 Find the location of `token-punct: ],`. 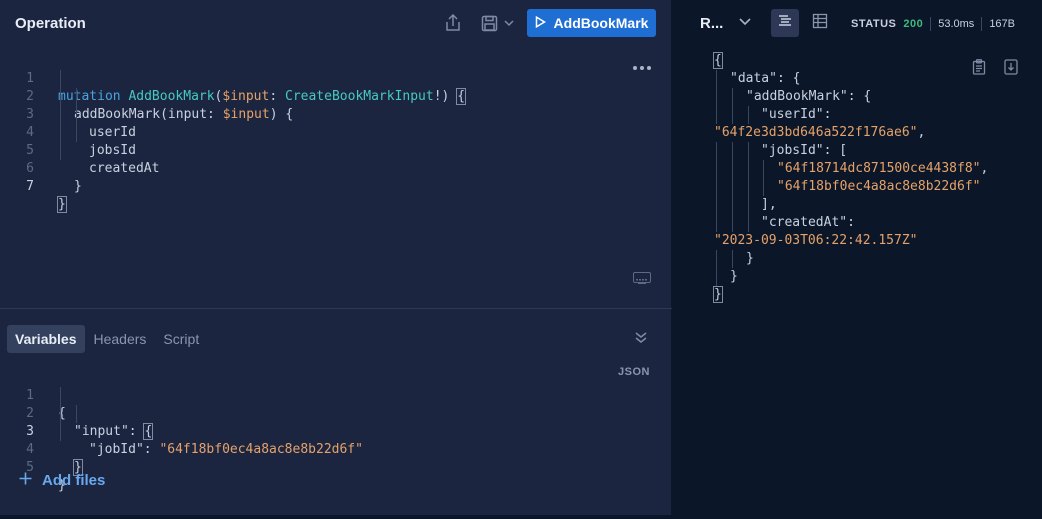

token-punct: ], is located at coordinates (769, 204).